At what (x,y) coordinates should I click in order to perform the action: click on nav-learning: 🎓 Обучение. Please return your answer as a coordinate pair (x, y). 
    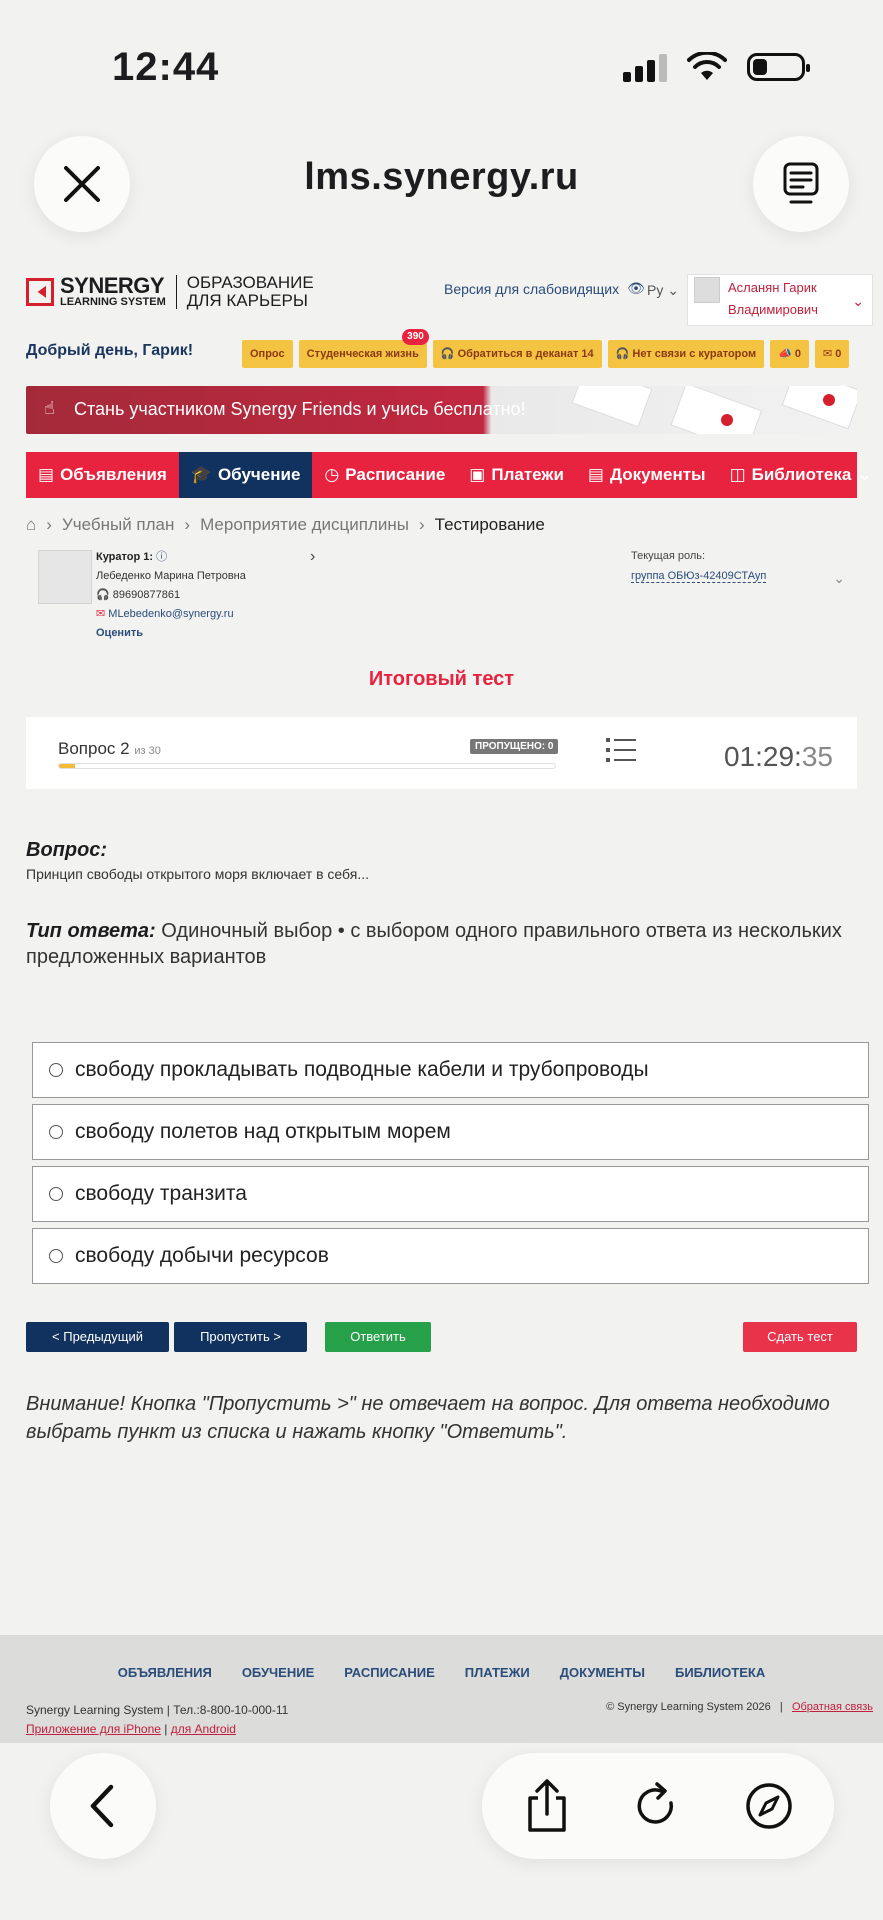
    Looking at the image, I should click on (245, 475).